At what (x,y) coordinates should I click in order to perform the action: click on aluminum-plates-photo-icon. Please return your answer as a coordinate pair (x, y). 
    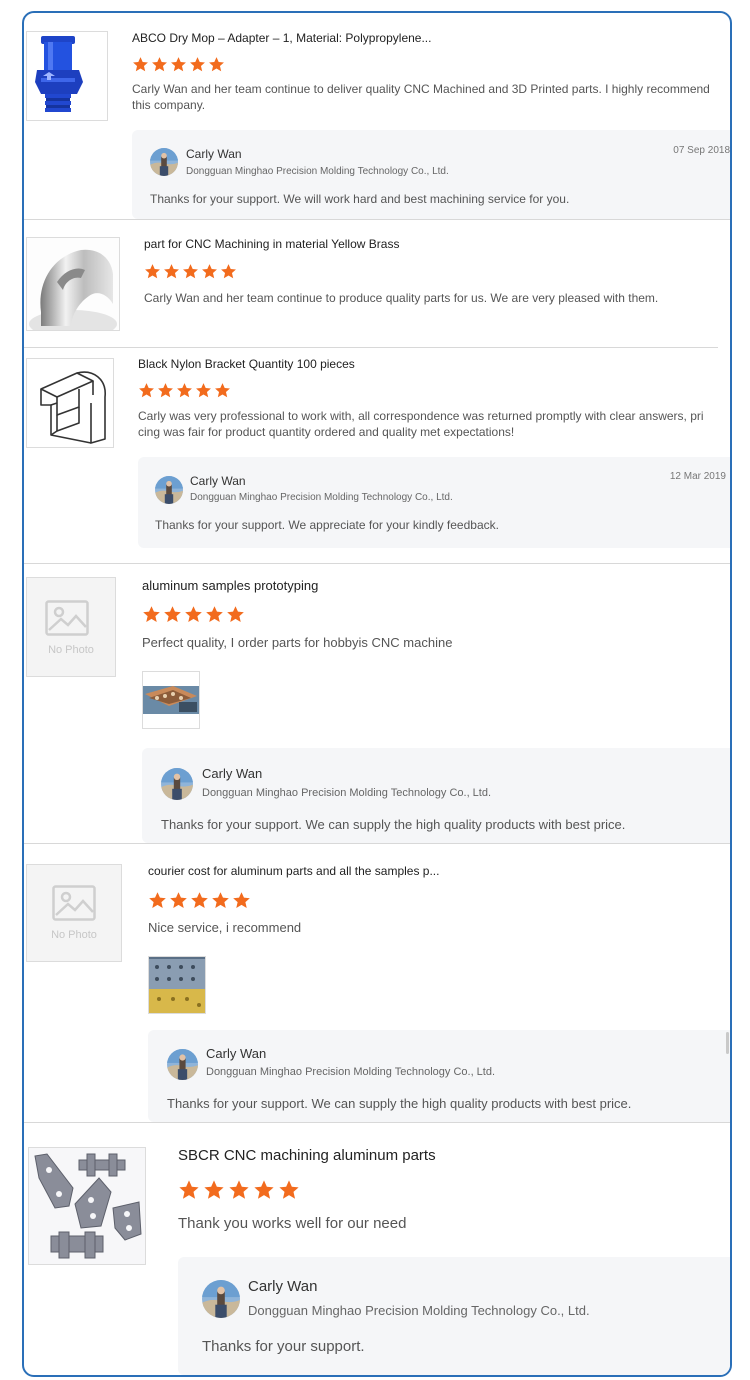
    Looking at the image, I should click on (177, 985).